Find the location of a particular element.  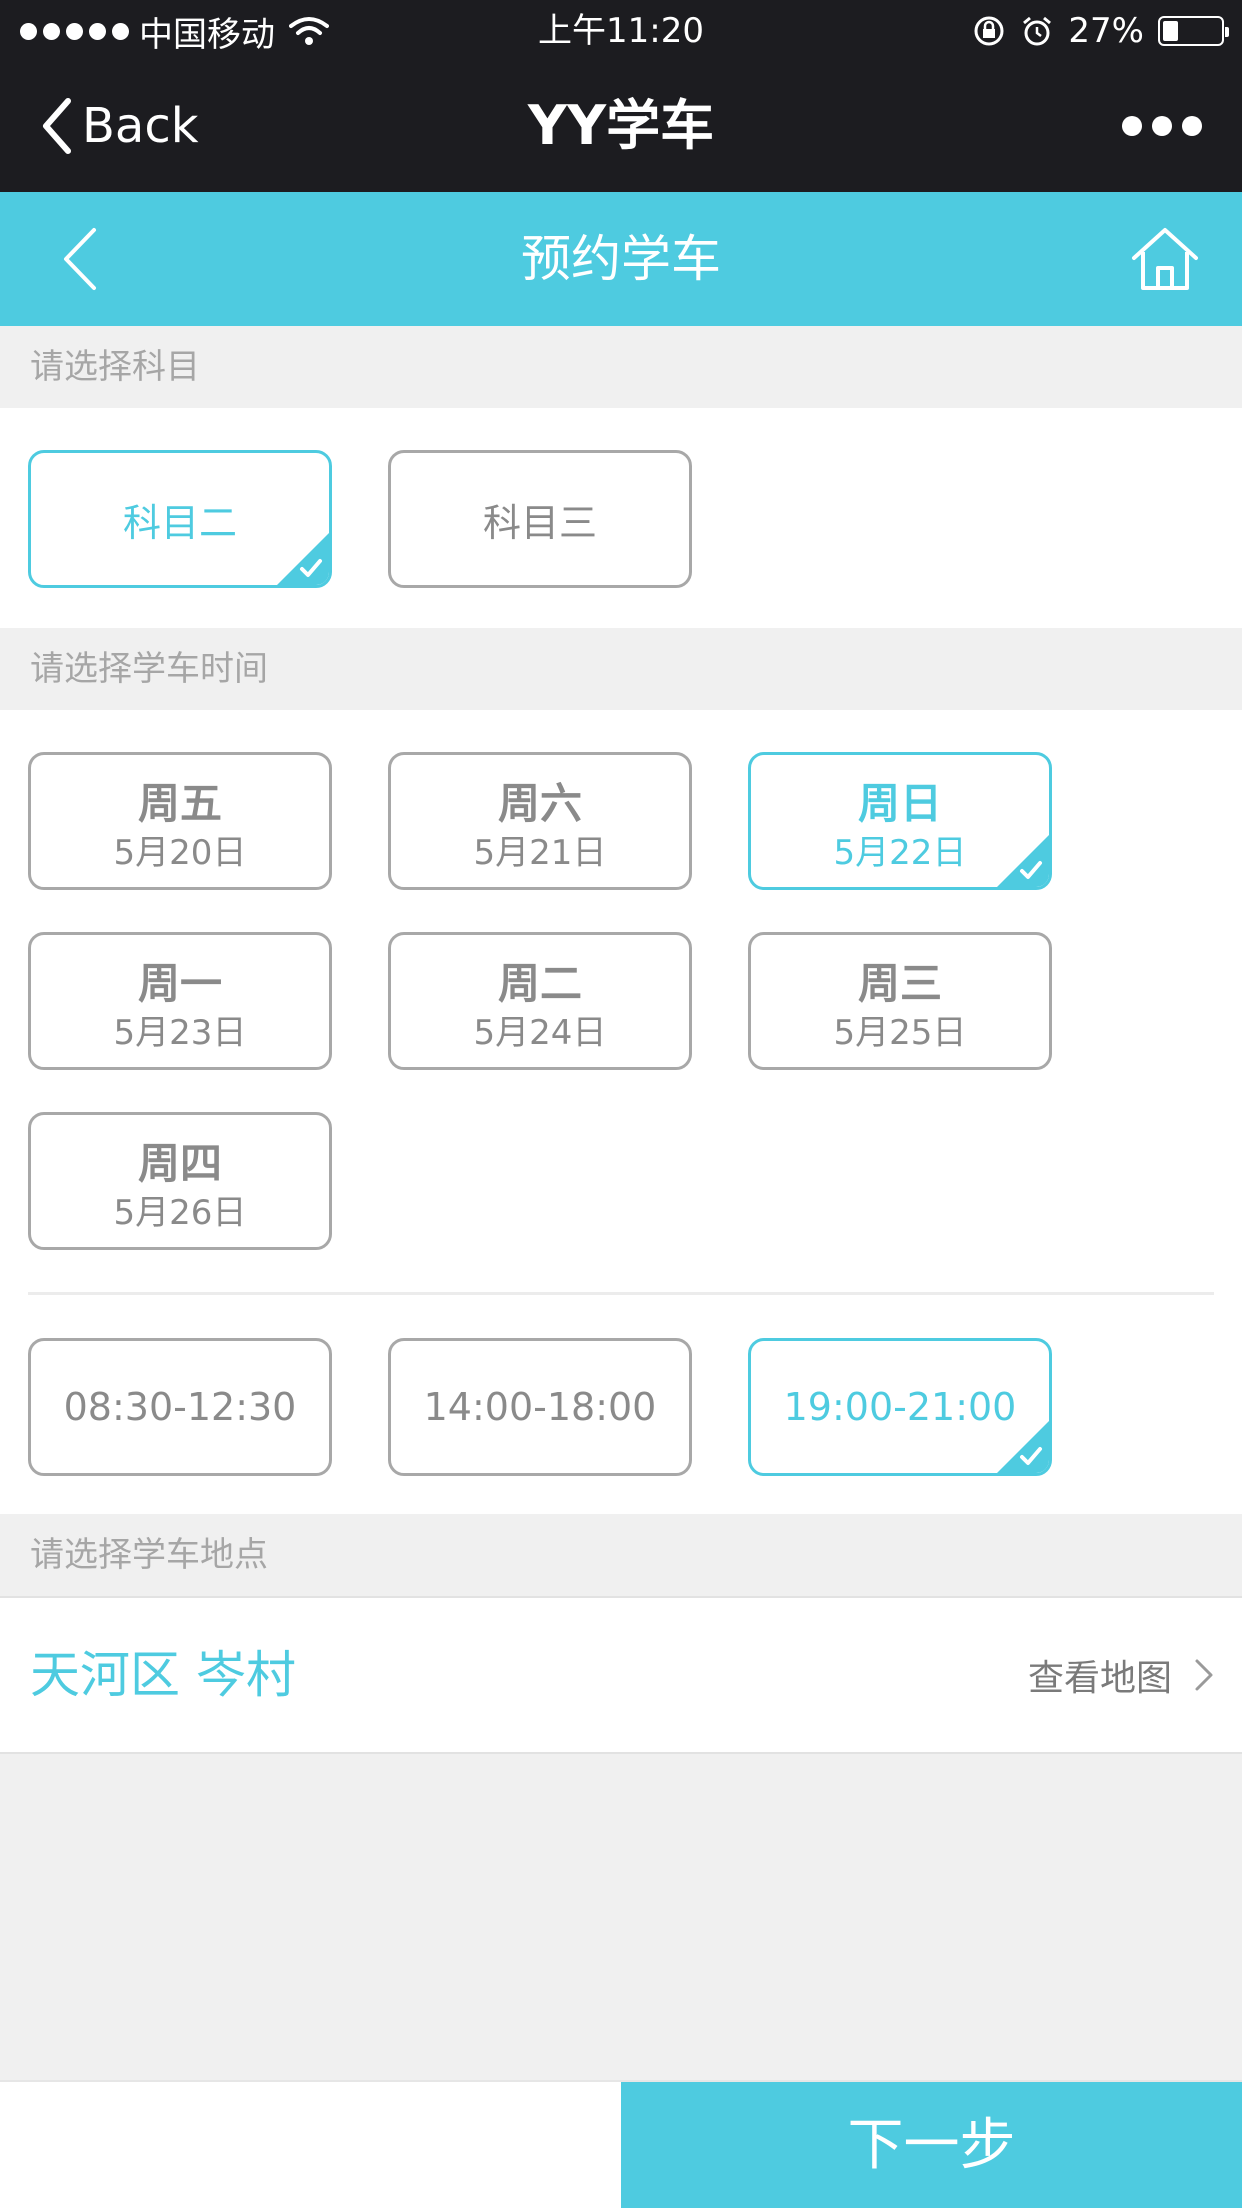

battery-percent: 27% is located at coordinates (1106, 31).